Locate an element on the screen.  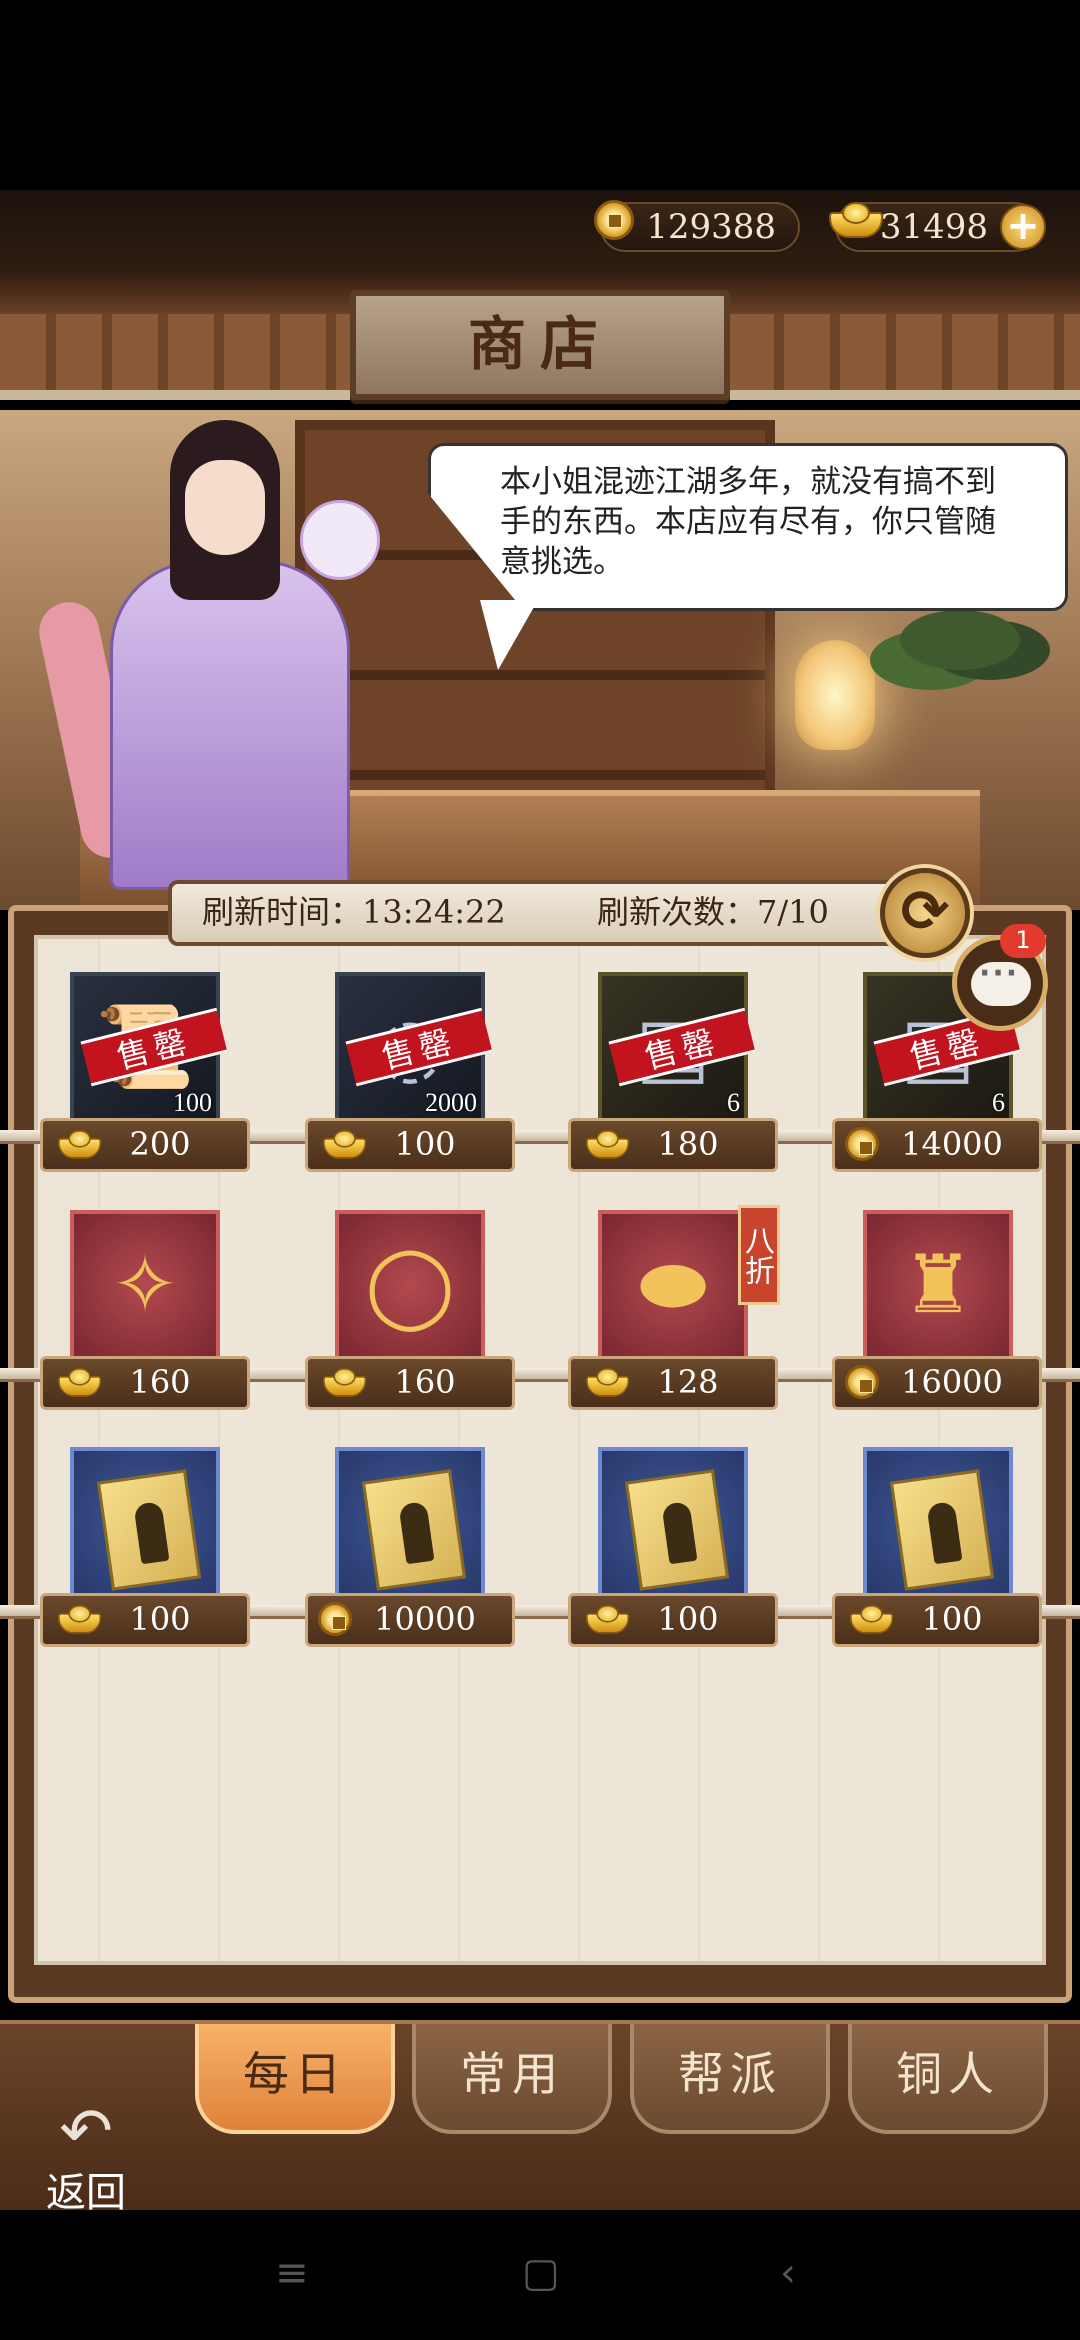
price-value: 200 is located at coordinates (160, 1144).